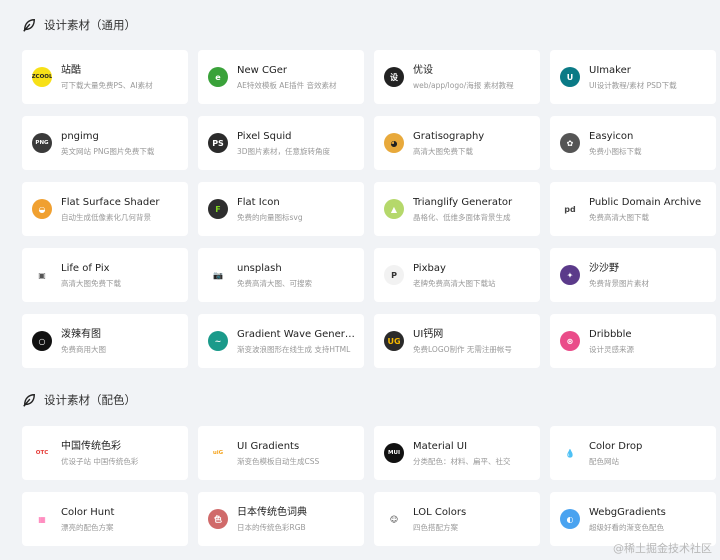  I want to click on card-name: 沙沙野, so click(604, 268).